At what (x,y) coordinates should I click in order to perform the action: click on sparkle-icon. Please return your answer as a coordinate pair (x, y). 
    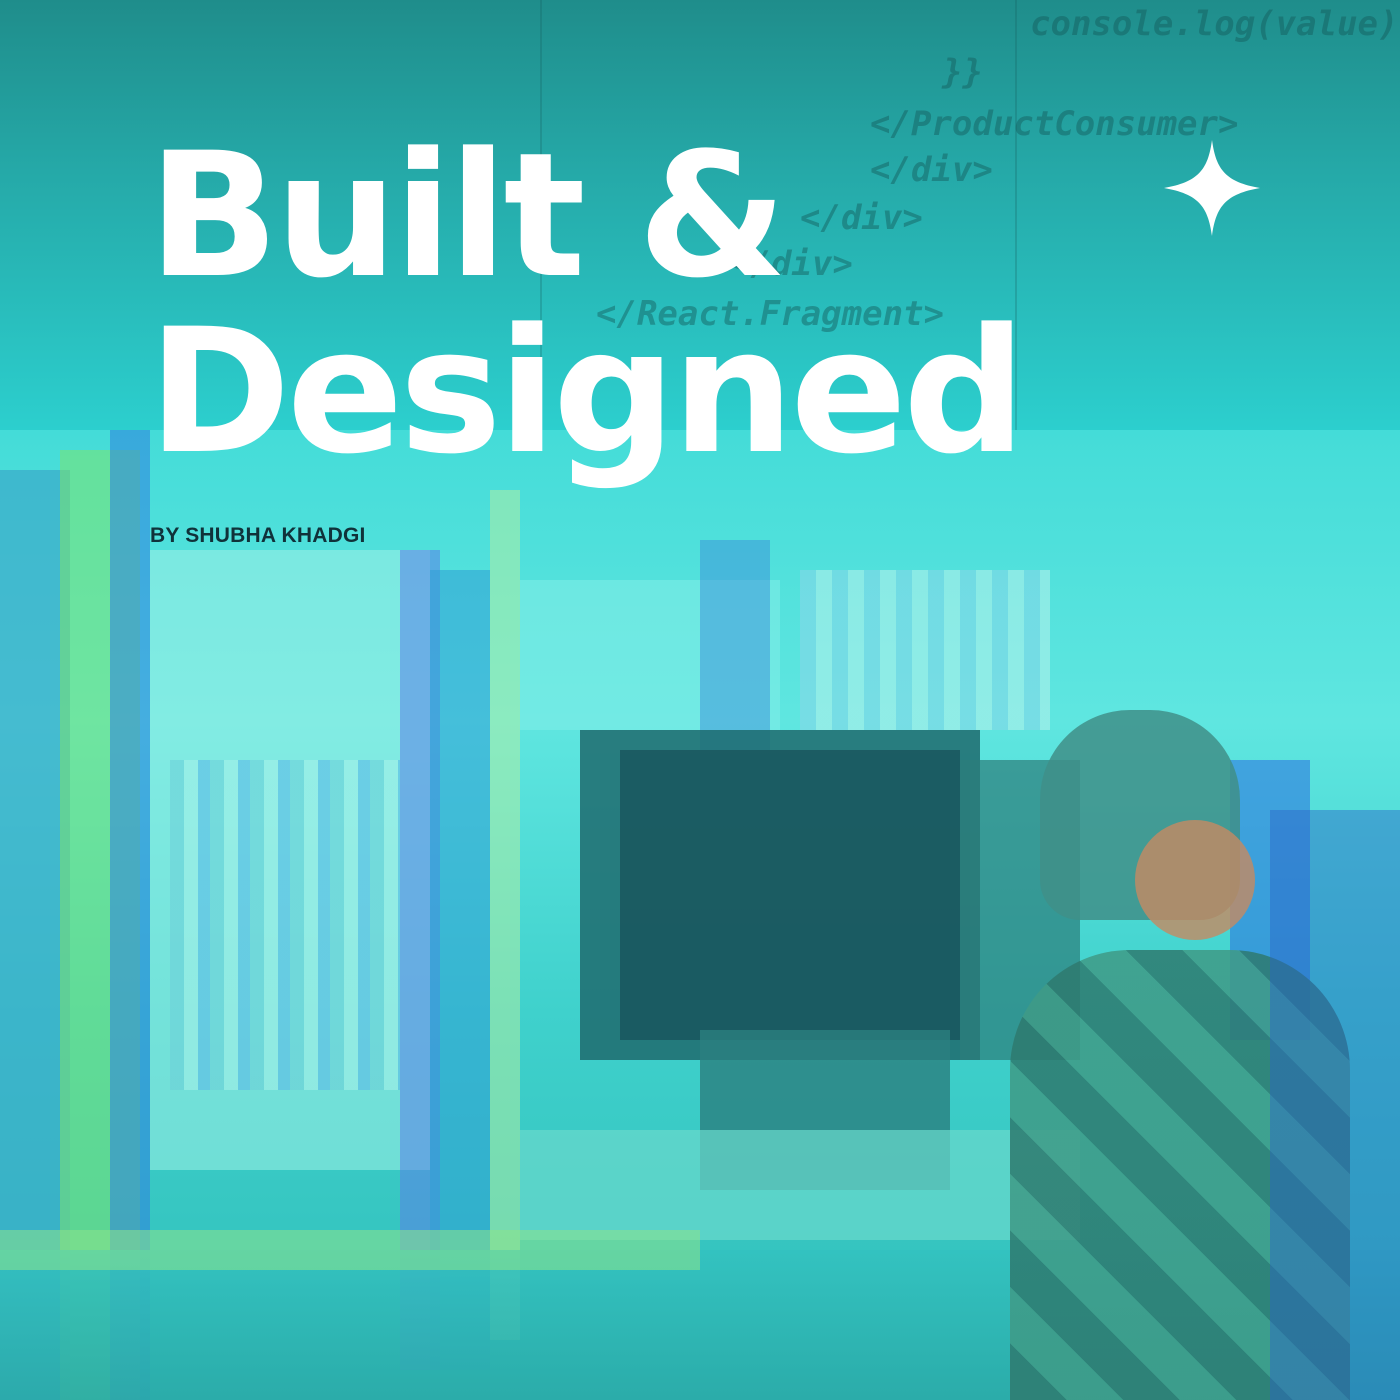
    Looking at the image, I should click on (1212, 188).